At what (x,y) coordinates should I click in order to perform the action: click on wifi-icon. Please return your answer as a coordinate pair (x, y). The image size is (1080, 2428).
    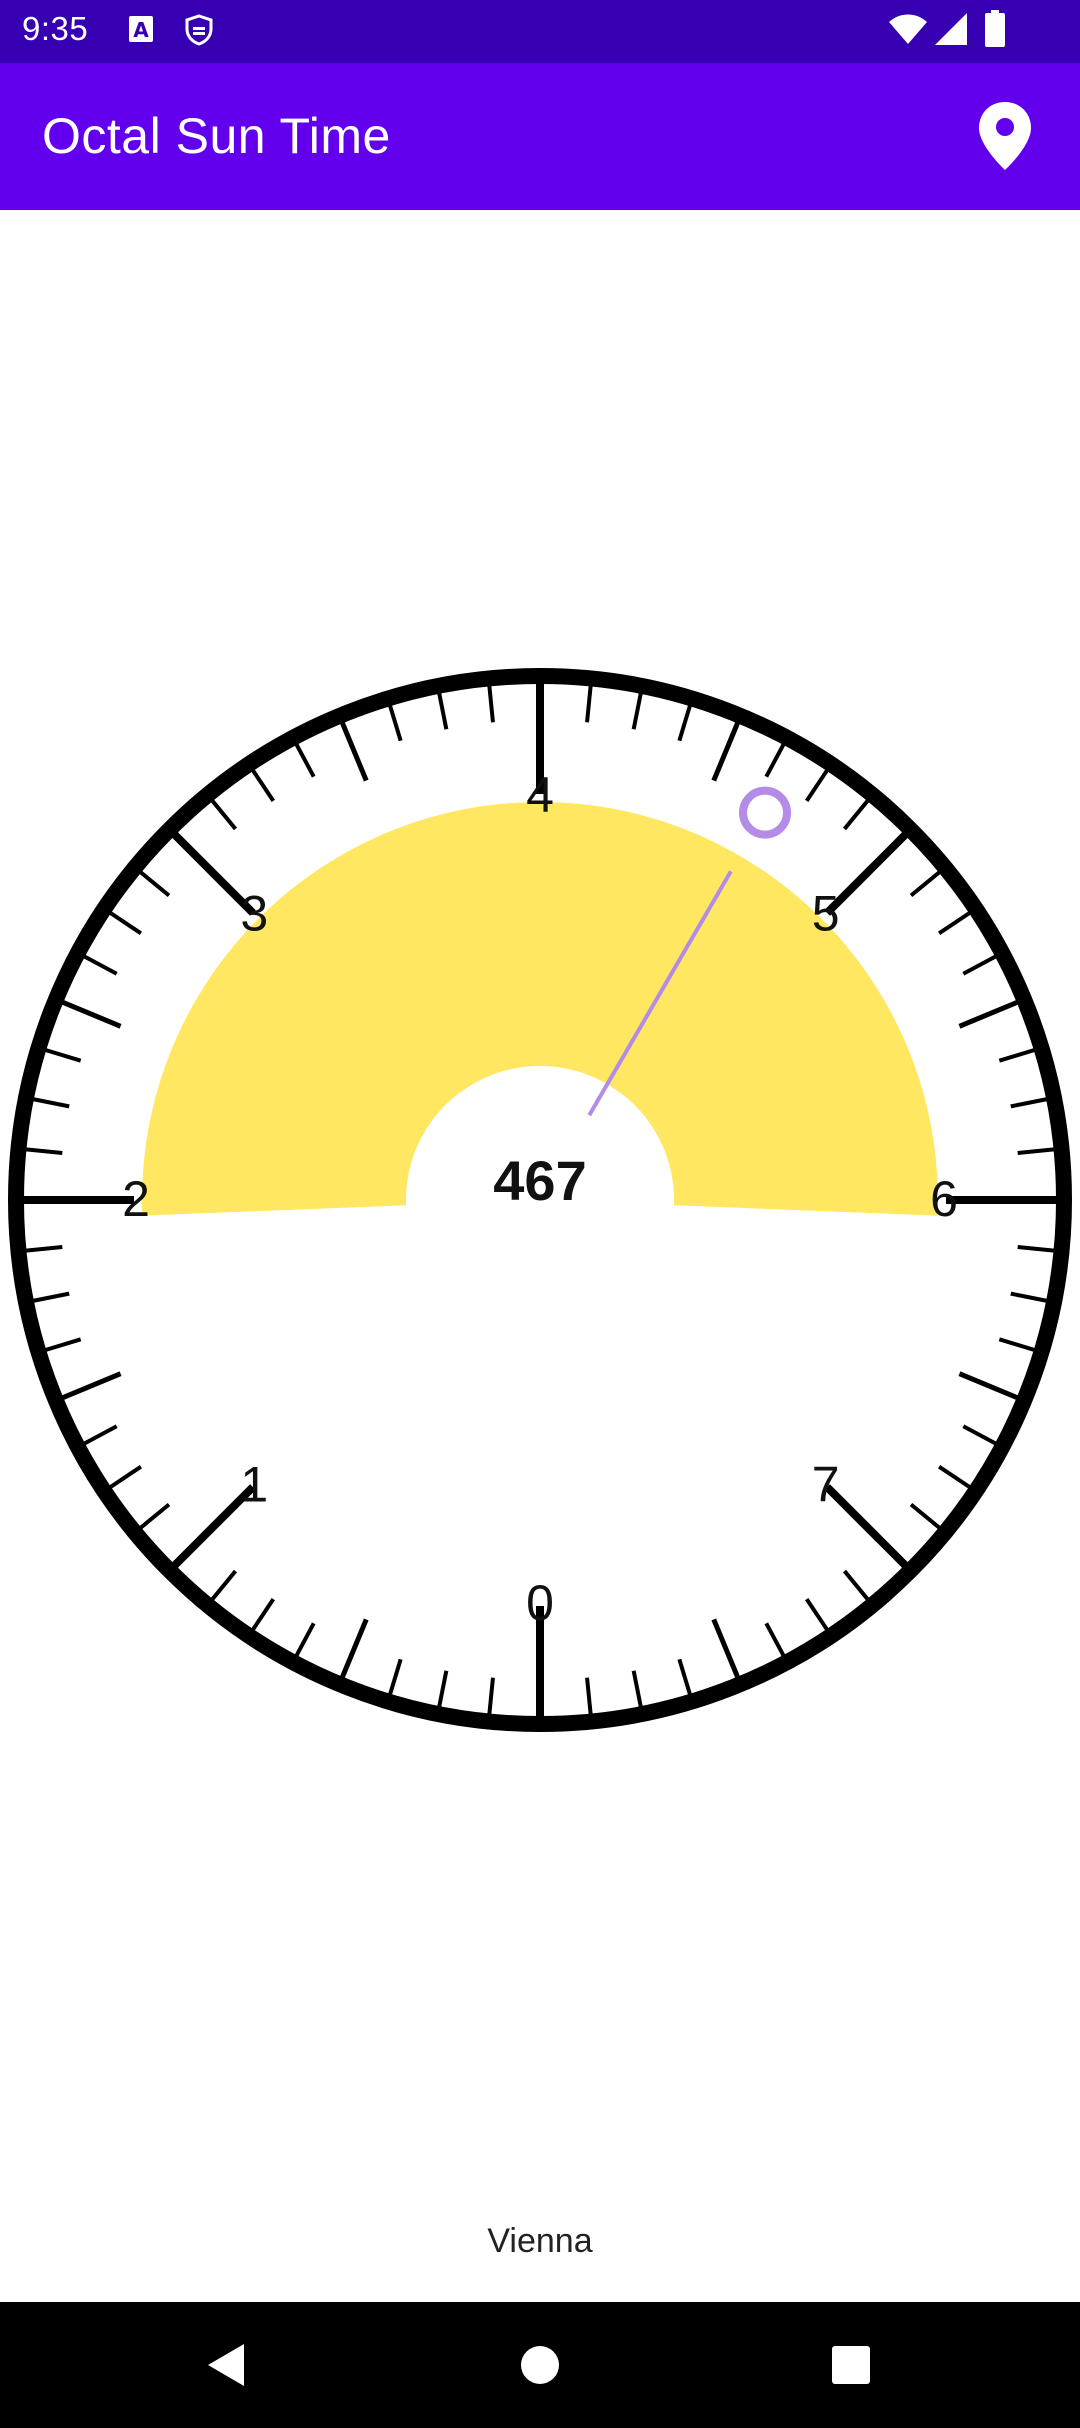
    Looking at the image, I should click on (908, 31).